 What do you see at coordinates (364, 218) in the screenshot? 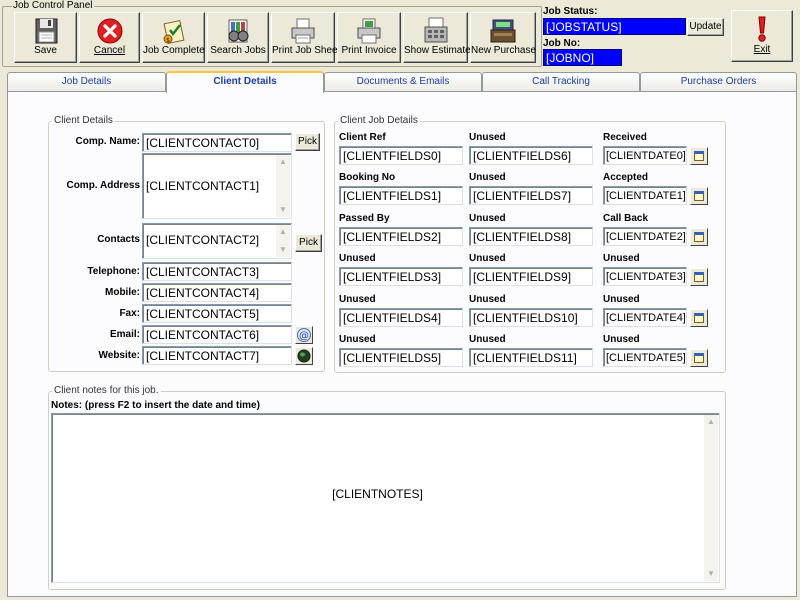
I see `client-job-label: Passed By` at bounding box center [364, 218].